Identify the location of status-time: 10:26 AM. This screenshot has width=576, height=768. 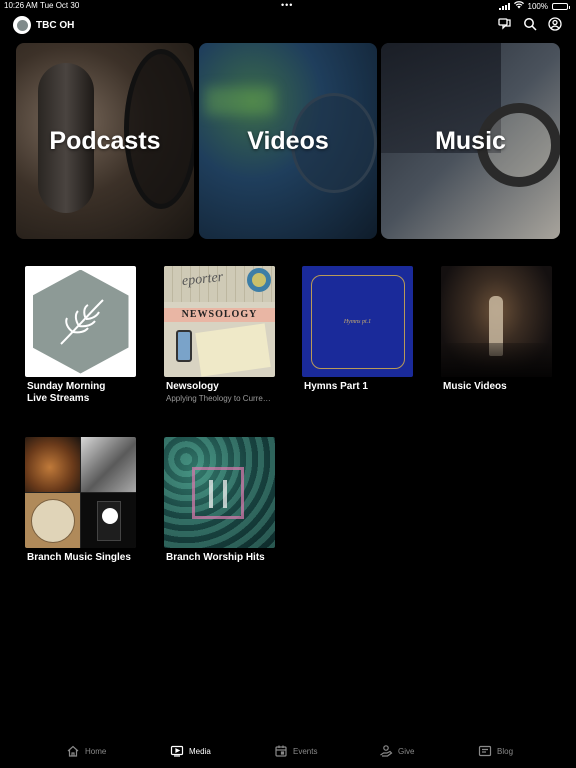
(21, 5).